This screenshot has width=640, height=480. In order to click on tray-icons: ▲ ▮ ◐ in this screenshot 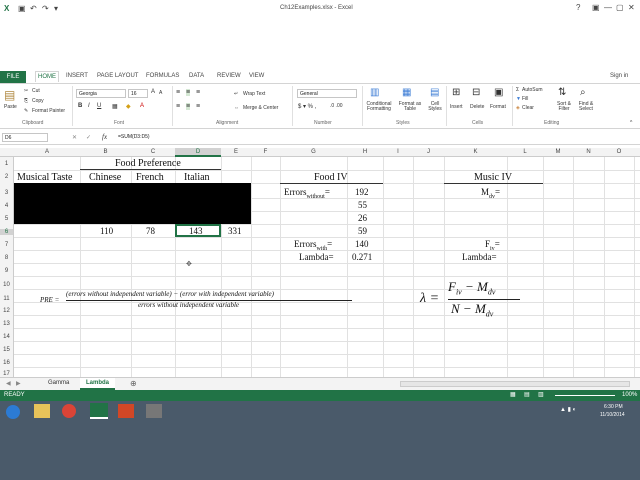, I will do `click(568, 409)`.